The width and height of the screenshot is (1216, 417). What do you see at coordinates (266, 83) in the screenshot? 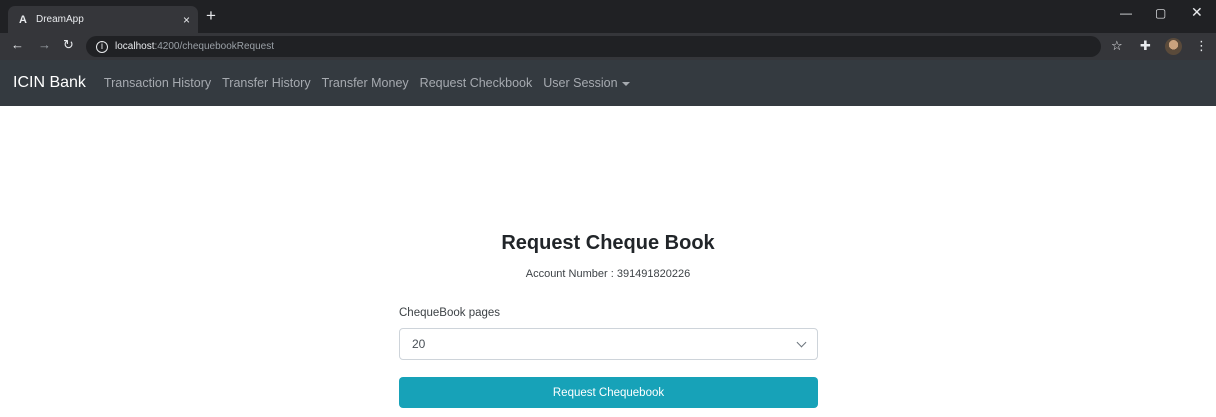
I see `nav-transfer-history: Transfer History` at bounding box center [266, 83].